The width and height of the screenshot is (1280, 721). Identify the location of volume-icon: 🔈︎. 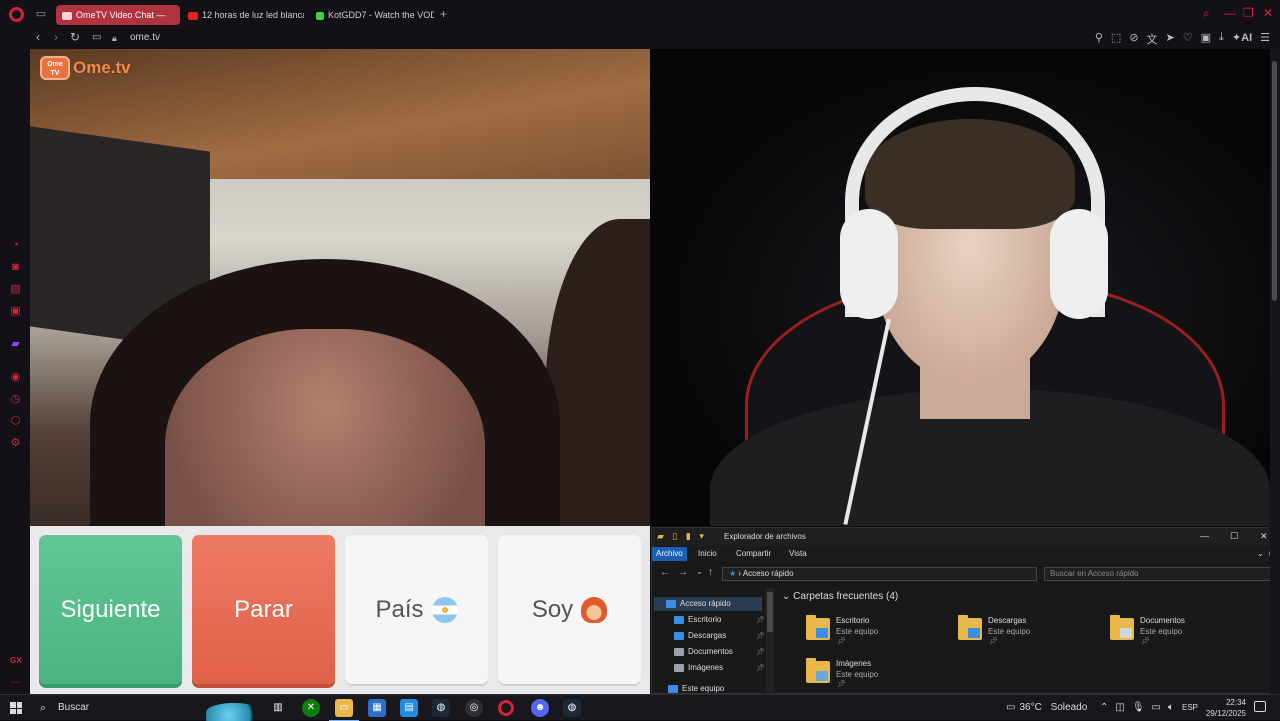
(1171, 708).